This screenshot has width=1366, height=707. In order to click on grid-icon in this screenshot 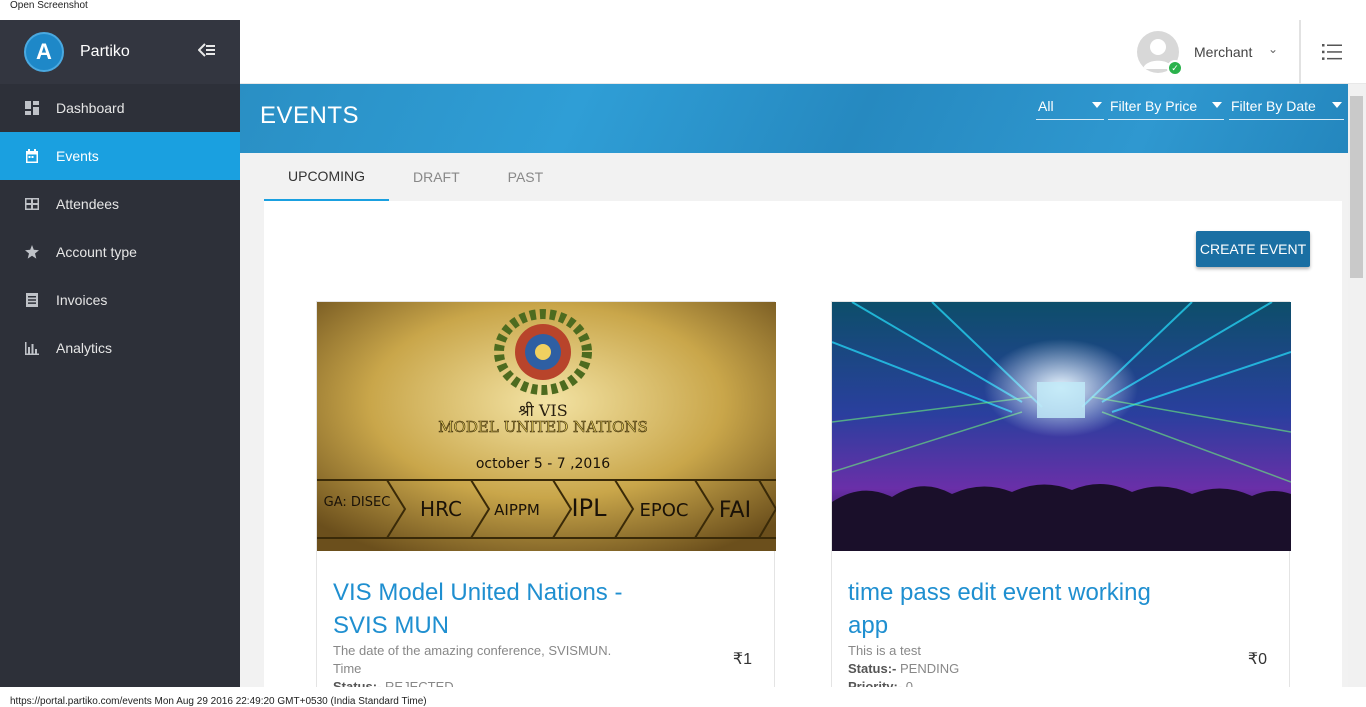, I will do `click(32, 204)`.